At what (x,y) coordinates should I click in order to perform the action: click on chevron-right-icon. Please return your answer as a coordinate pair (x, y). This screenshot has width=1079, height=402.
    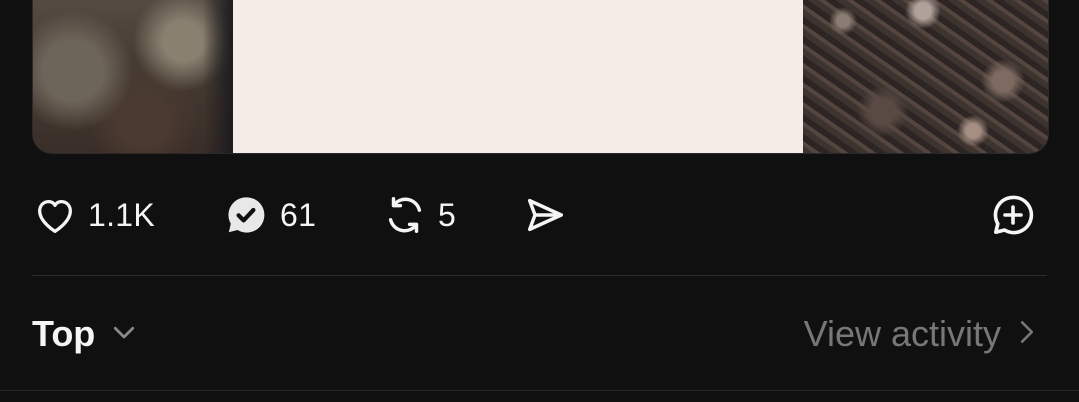
    Looking at the image, I should click on (1027, 334).